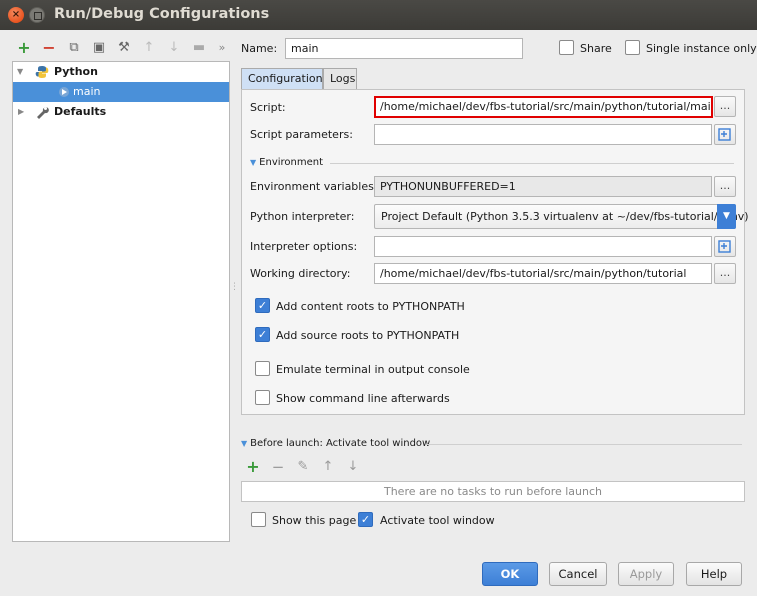  What do you see at coordinates (404, 48) in the screenshot?
I see `name-input: main` at bounding box center [404, 48].